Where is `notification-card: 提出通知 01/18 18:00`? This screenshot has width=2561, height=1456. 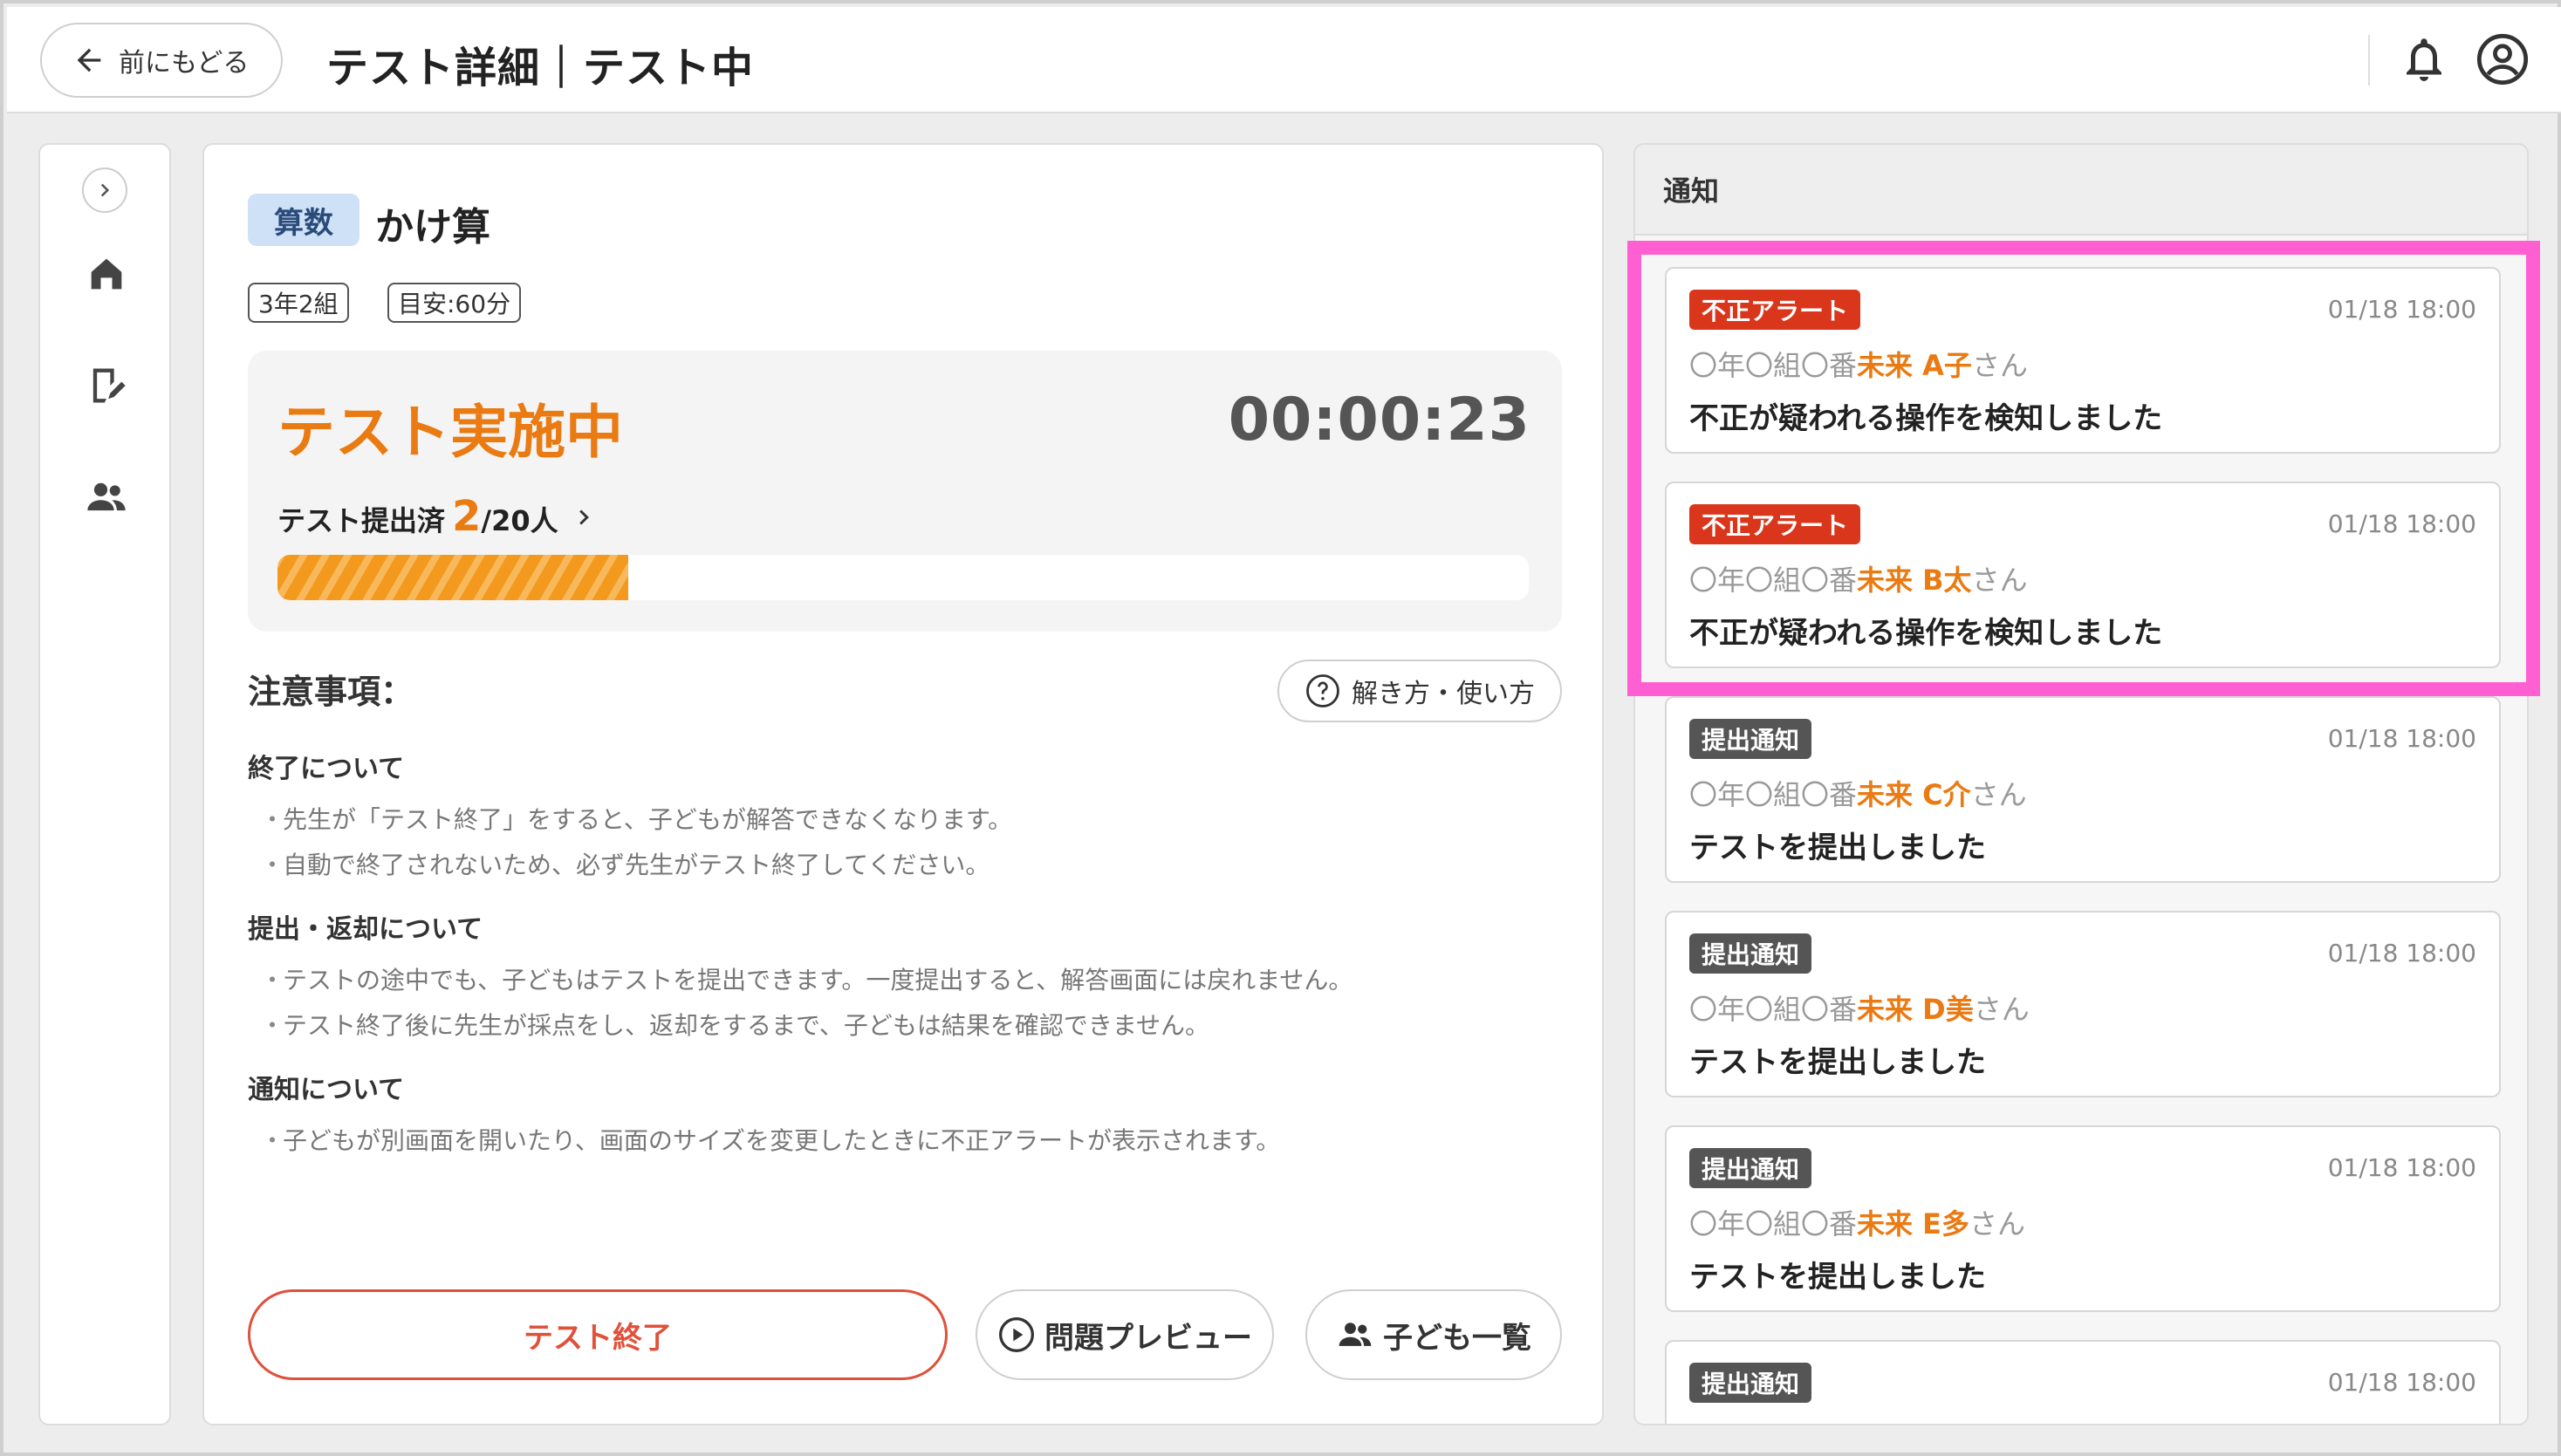
notification-card: 提出通知 01/18 18:00 is located at coordinates (2083, 1382).